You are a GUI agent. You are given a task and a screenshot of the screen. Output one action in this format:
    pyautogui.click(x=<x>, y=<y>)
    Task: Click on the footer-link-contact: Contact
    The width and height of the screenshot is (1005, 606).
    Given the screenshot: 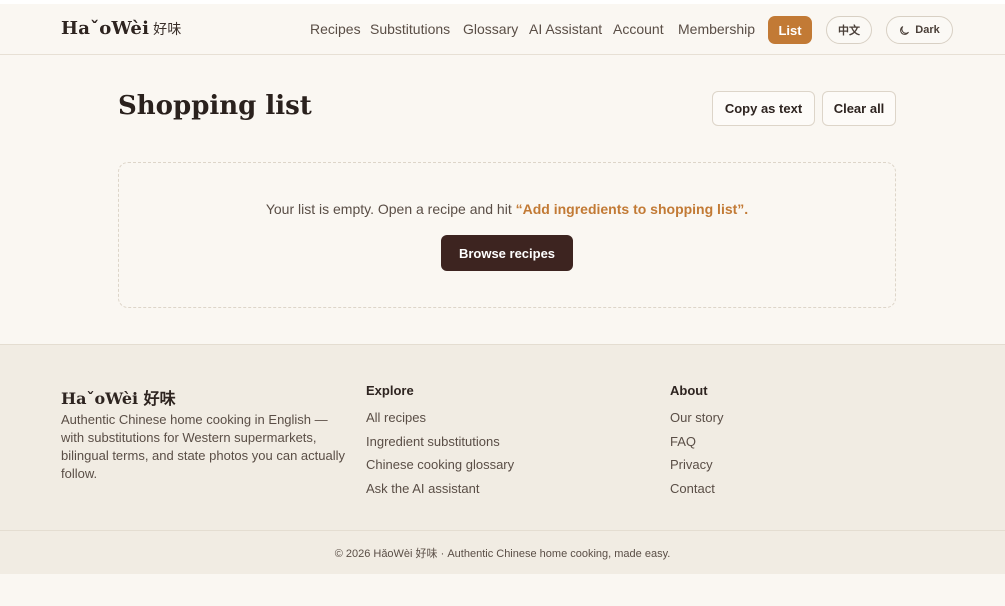 What is the action you would take?
    pyautogui.click(x=696, y=489)
    